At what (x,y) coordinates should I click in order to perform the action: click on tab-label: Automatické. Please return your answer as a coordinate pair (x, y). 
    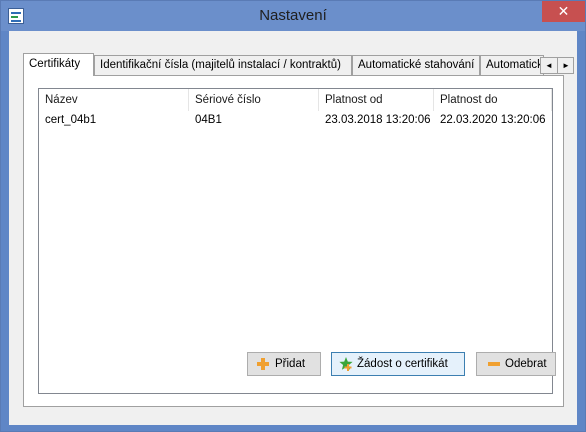
    Looking at the image, I should click on (515, 65).